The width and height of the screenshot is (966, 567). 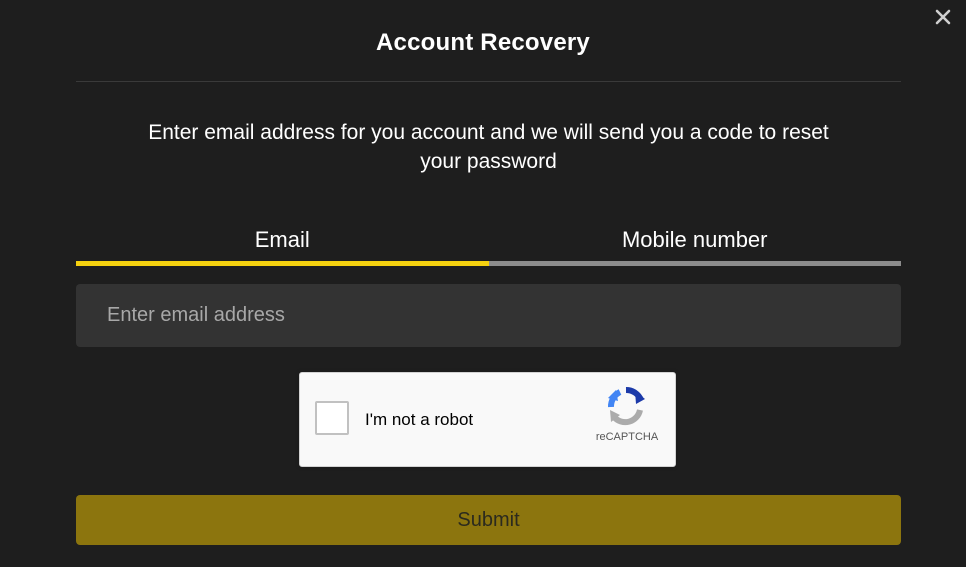 I want to click on modal-title: Account Recovery, so click(x=483, y=42).